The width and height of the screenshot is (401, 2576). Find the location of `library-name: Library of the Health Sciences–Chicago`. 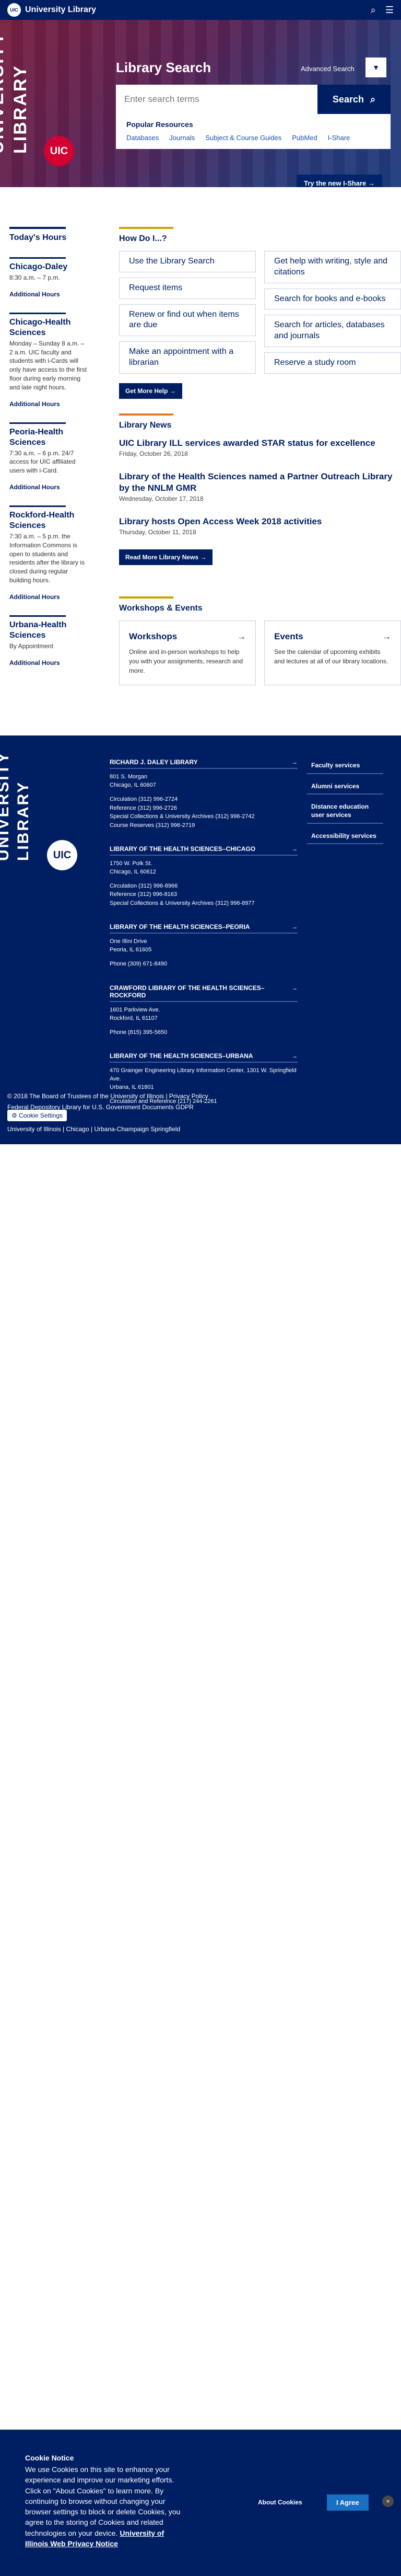

library-name: Library of the Health Sciences–Chicago is located at coordinates (183, 849).